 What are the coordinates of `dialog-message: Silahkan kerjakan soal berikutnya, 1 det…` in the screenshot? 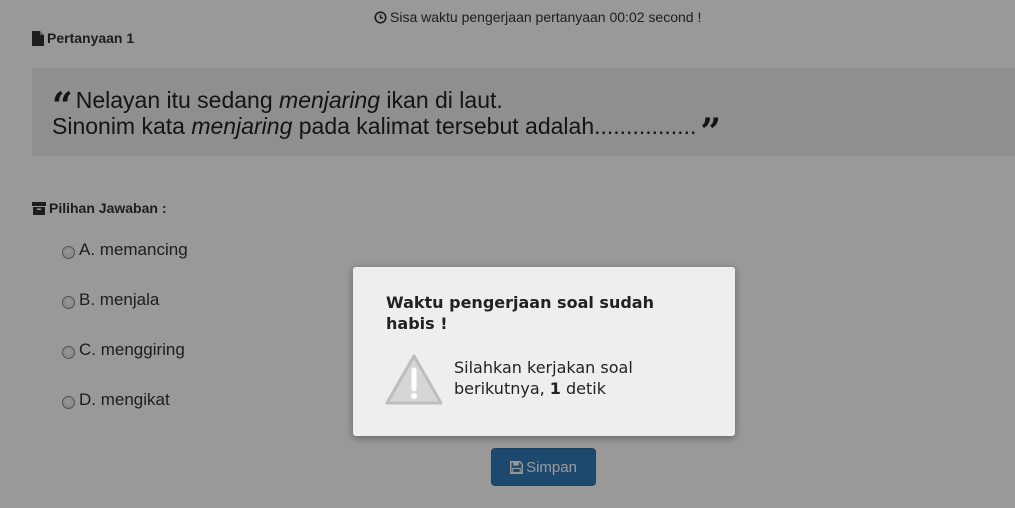 It's located at (543, 378).